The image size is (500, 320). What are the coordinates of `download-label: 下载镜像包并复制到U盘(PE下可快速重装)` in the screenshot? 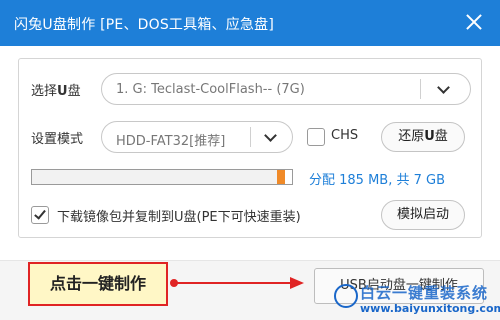 It's located at (179, 217).